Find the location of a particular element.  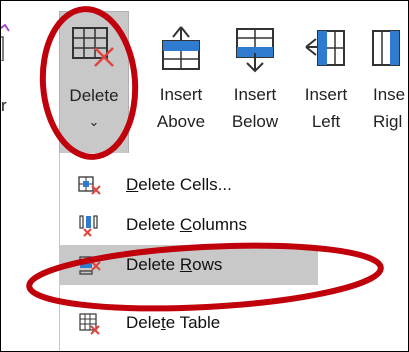

menu-item-label: Delete Rows is located at coordinates (174, 264).